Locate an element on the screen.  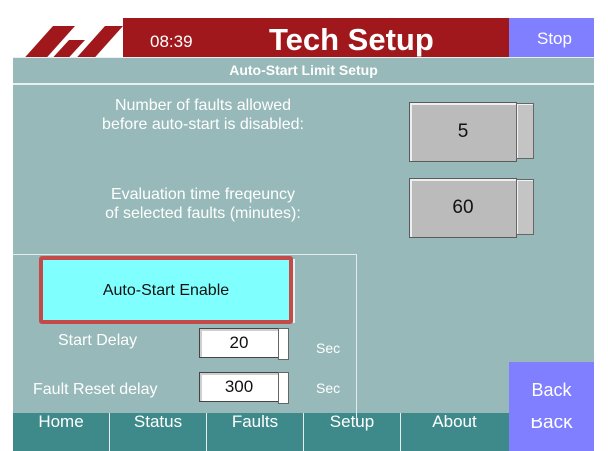
back-button-label: Back is located at coordinates (551, 390).